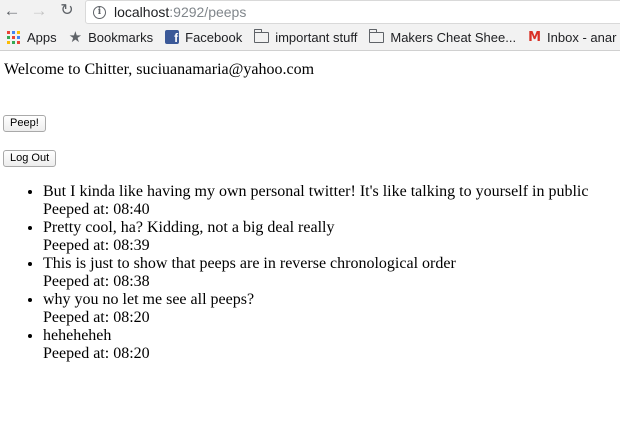 Image resolution: width=620 pixels, height=425 pixels. I want to click on bookmark-bookmarks: ★ Bookmarks, so click(111, 37).